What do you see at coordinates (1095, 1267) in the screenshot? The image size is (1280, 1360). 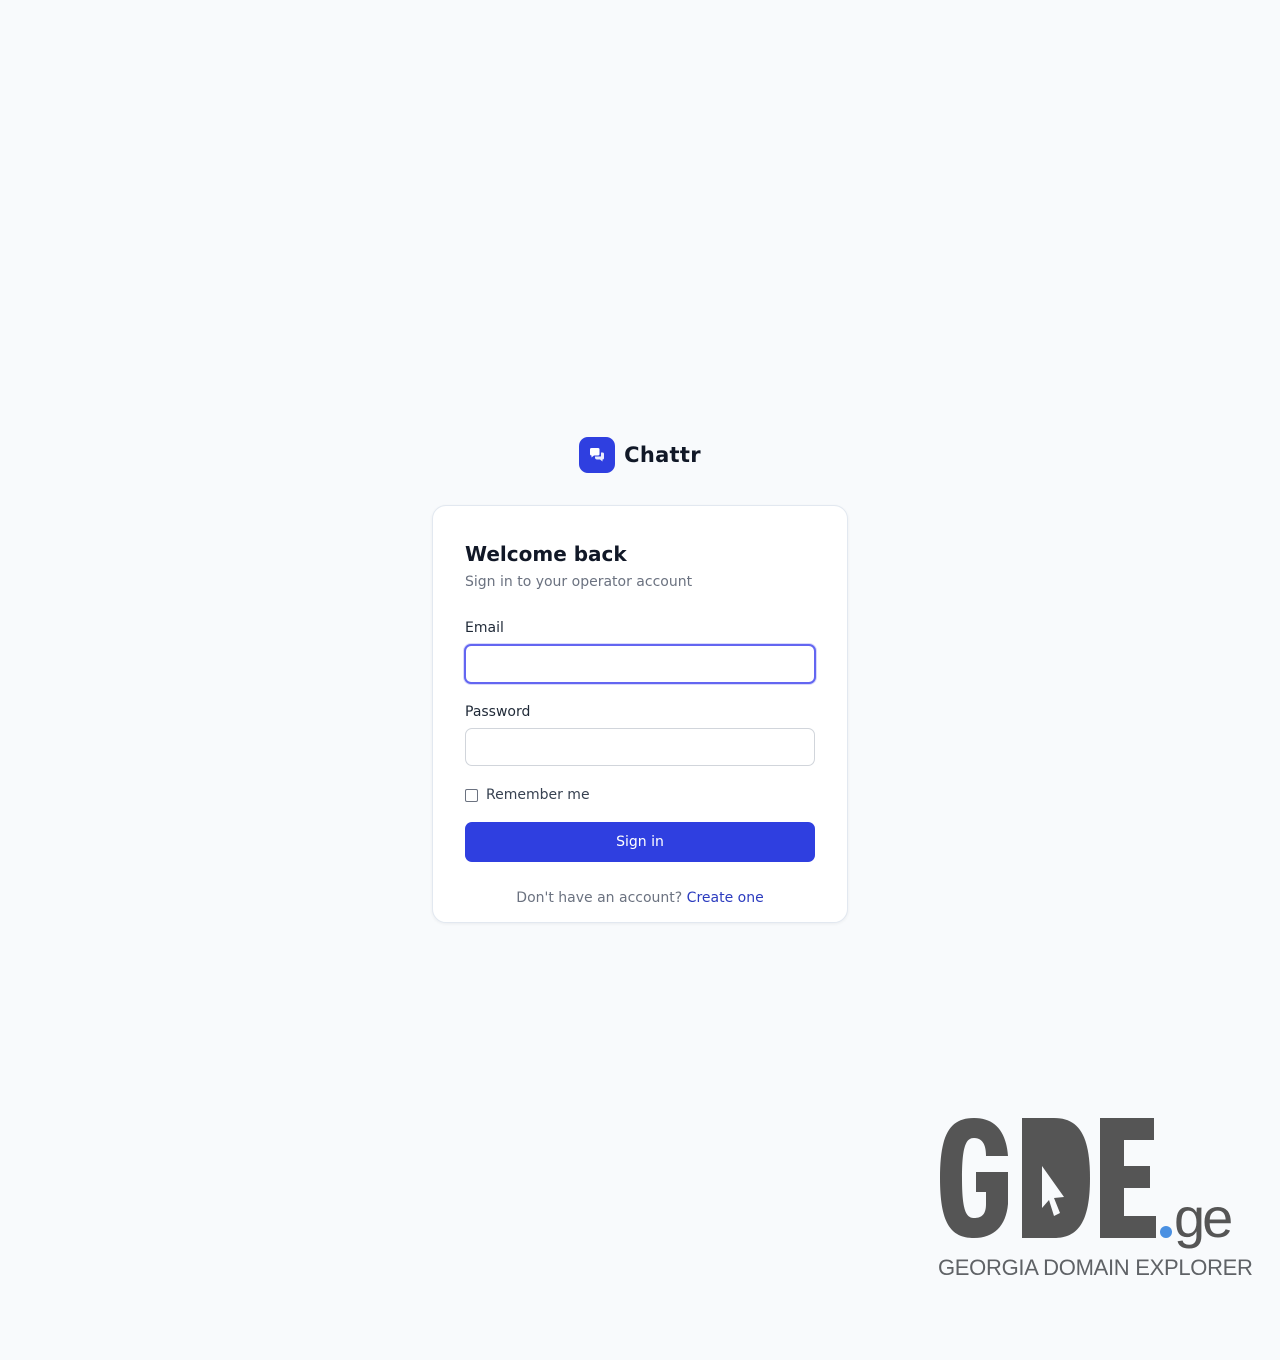 I see `watermark-caption: GEORGIA DOMAIN EXPLORER` at bounding box center [1095, 1267].